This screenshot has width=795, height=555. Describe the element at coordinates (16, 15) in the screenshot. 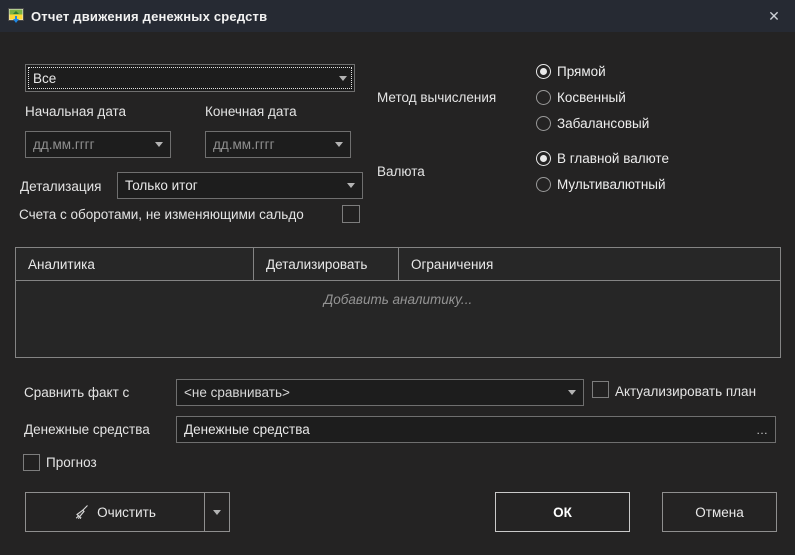

I see `report-icon` at that location.